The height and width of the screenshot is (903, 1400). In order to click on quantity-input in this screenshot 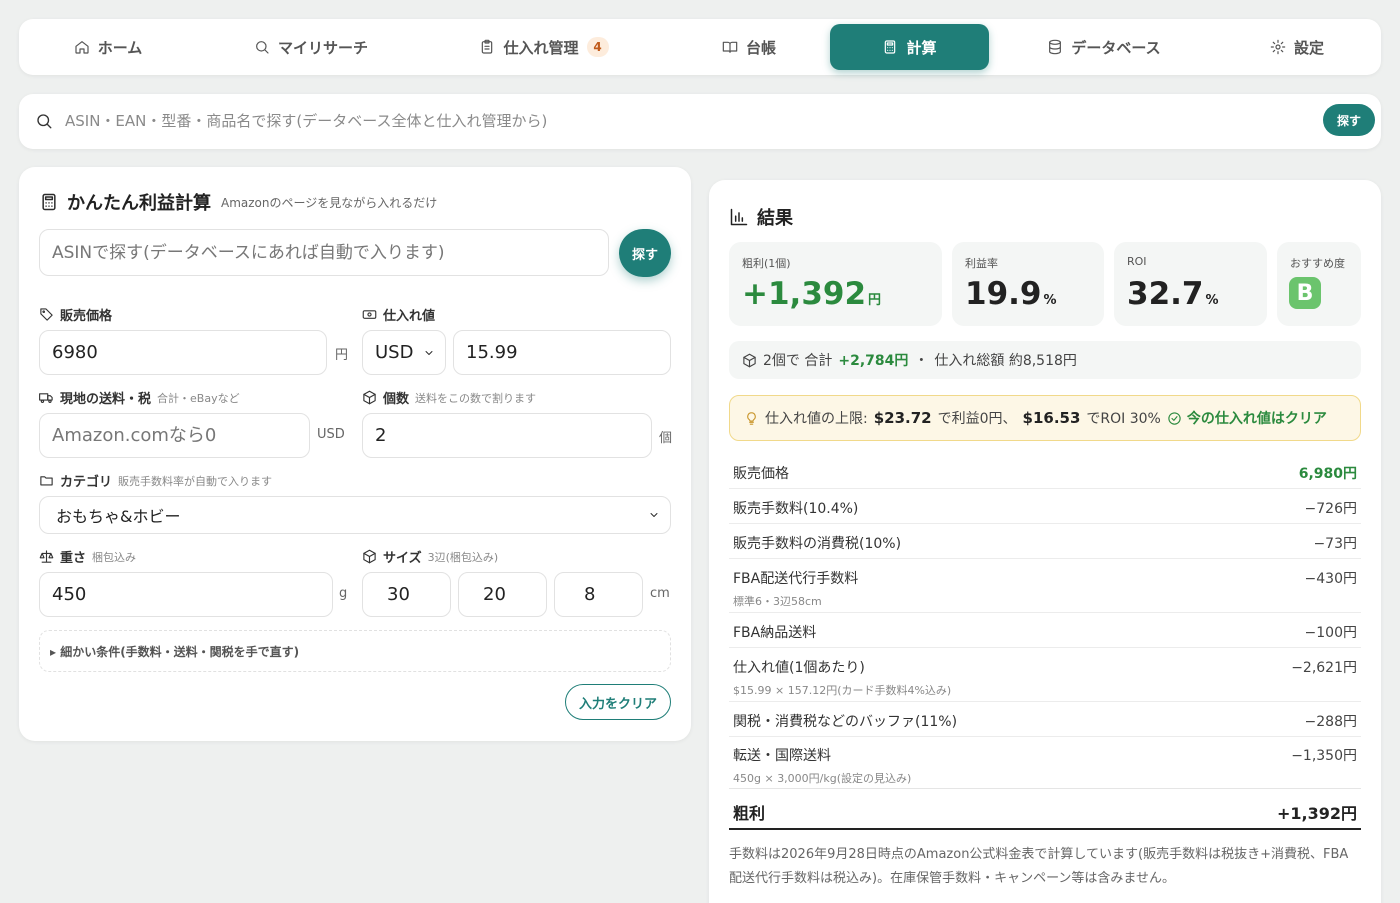, I will do `click(507, 435)`.